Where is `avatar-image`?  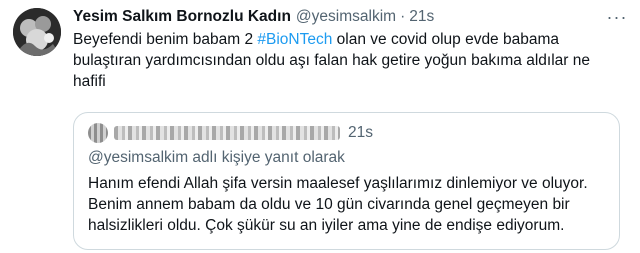
avatar-image is located at coordinates (37, 32).